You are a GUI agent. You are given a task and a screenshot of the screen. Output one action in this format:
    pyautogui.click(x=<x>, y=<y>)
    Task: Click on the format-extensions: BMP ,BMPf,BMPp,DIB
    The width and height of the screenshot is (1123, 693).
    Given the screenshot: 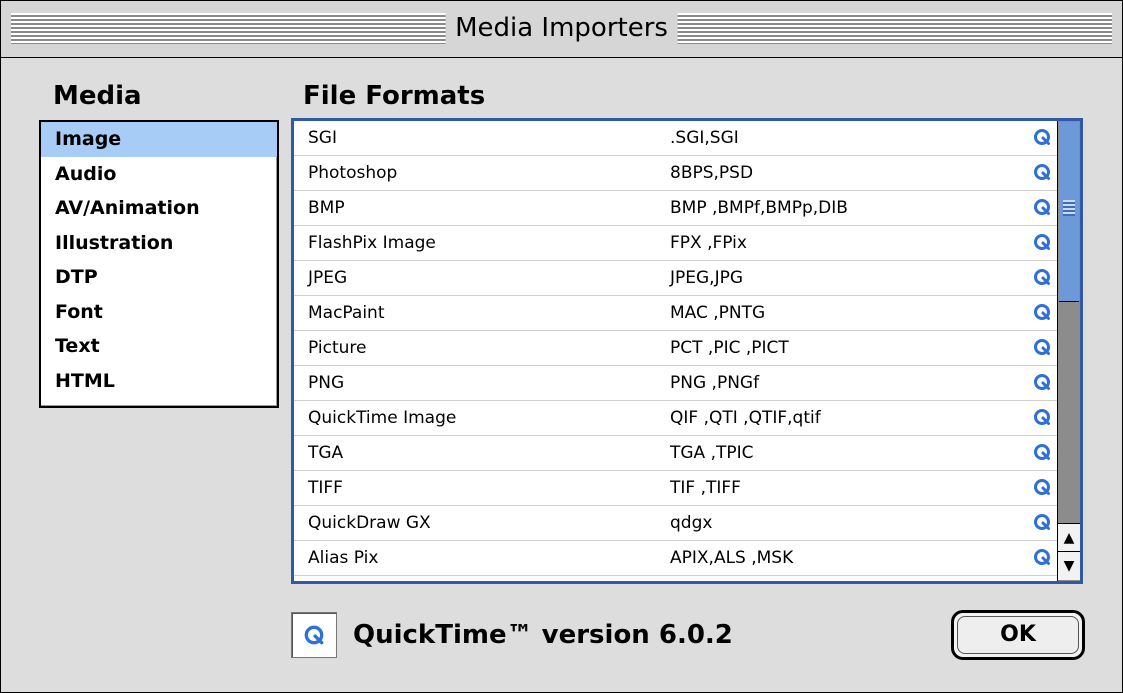 What is the action you would take?
    pyautogui.click(x=759, y=208)
    